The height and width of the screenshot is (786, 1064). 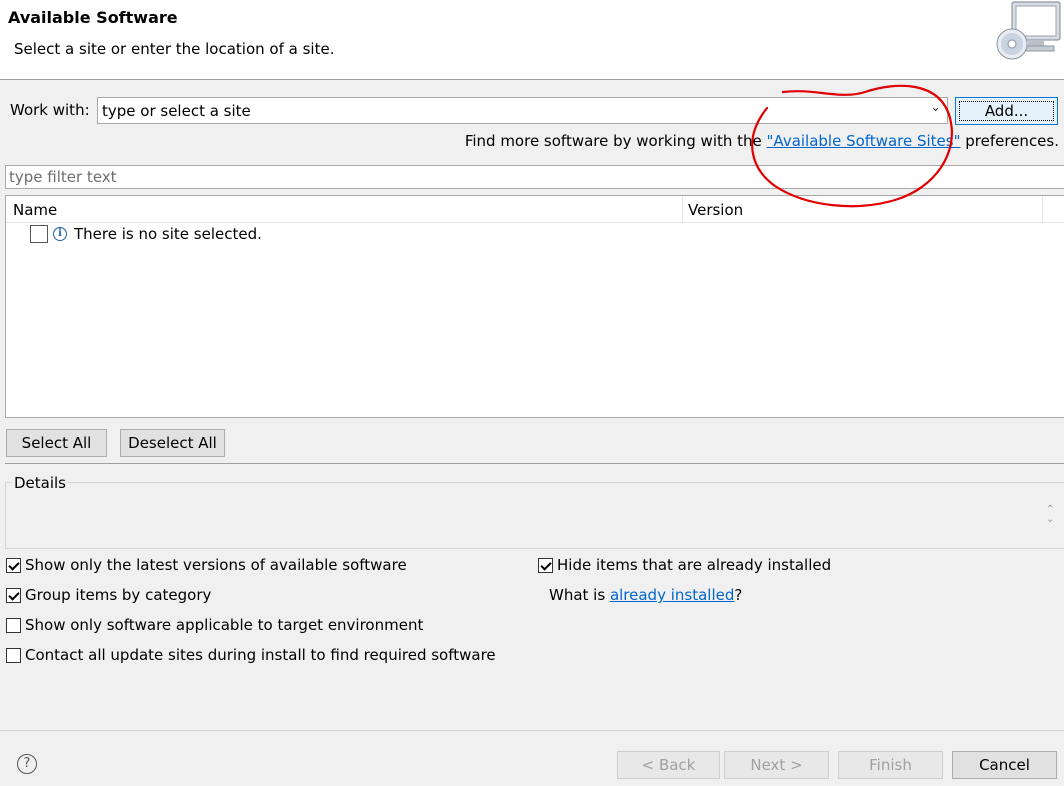 I want to click on details-group, so click(x=534, y=515).